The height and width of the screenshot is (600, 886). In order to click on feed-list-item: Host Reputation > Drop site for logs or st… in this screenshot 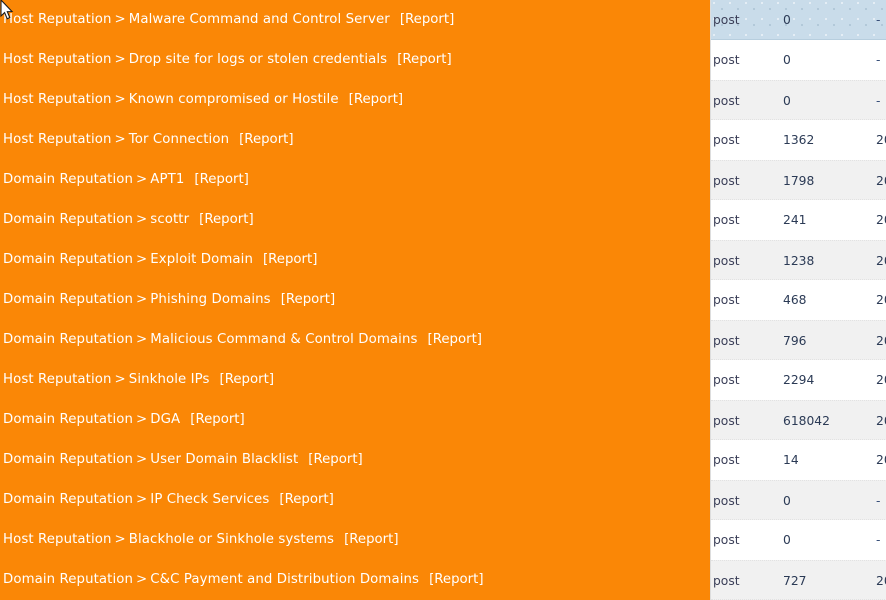, I will do `click(355, 60)`.